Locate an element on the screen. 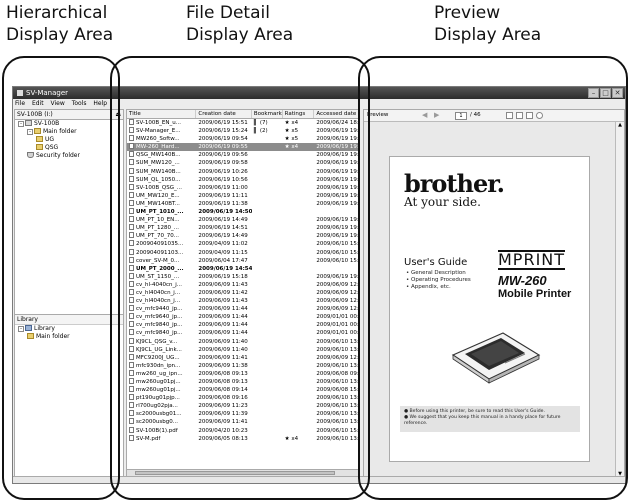 The image size is (630, 502). callout-line: File Detail is located at coordinates (228, 13).